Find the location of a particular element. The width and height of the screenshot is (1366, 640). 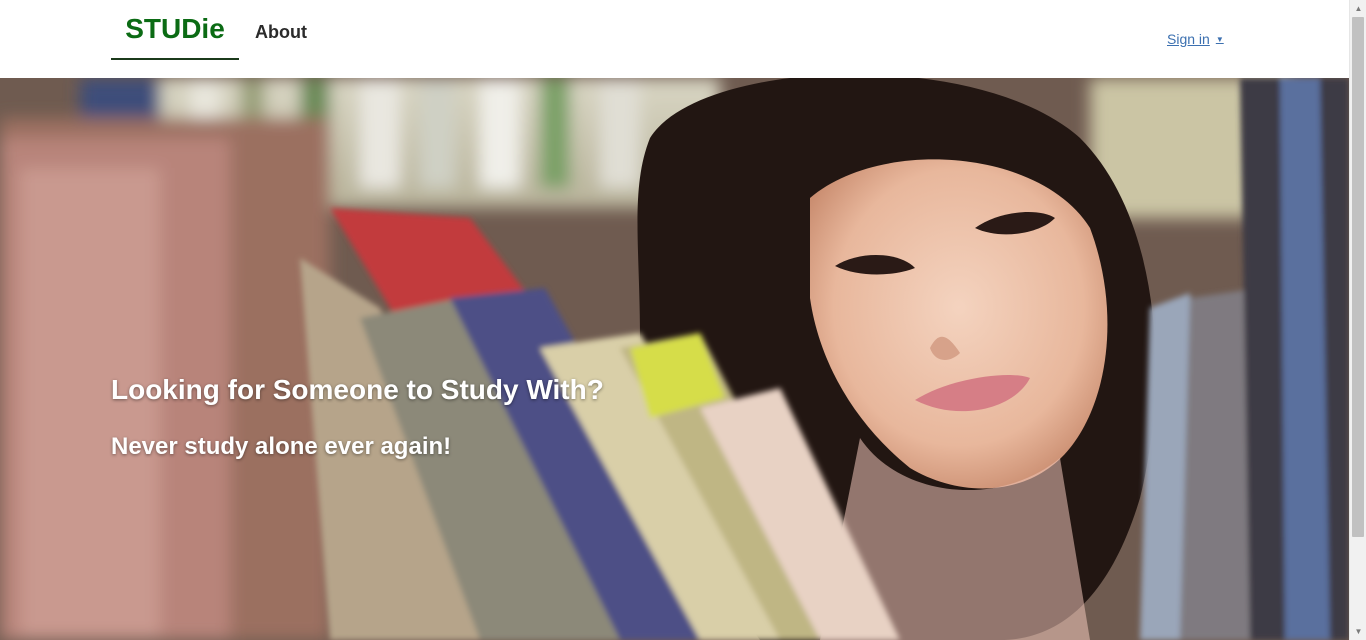

vertical-scrollbar: ▲ ▼ is located at coordinates (1357, 320).